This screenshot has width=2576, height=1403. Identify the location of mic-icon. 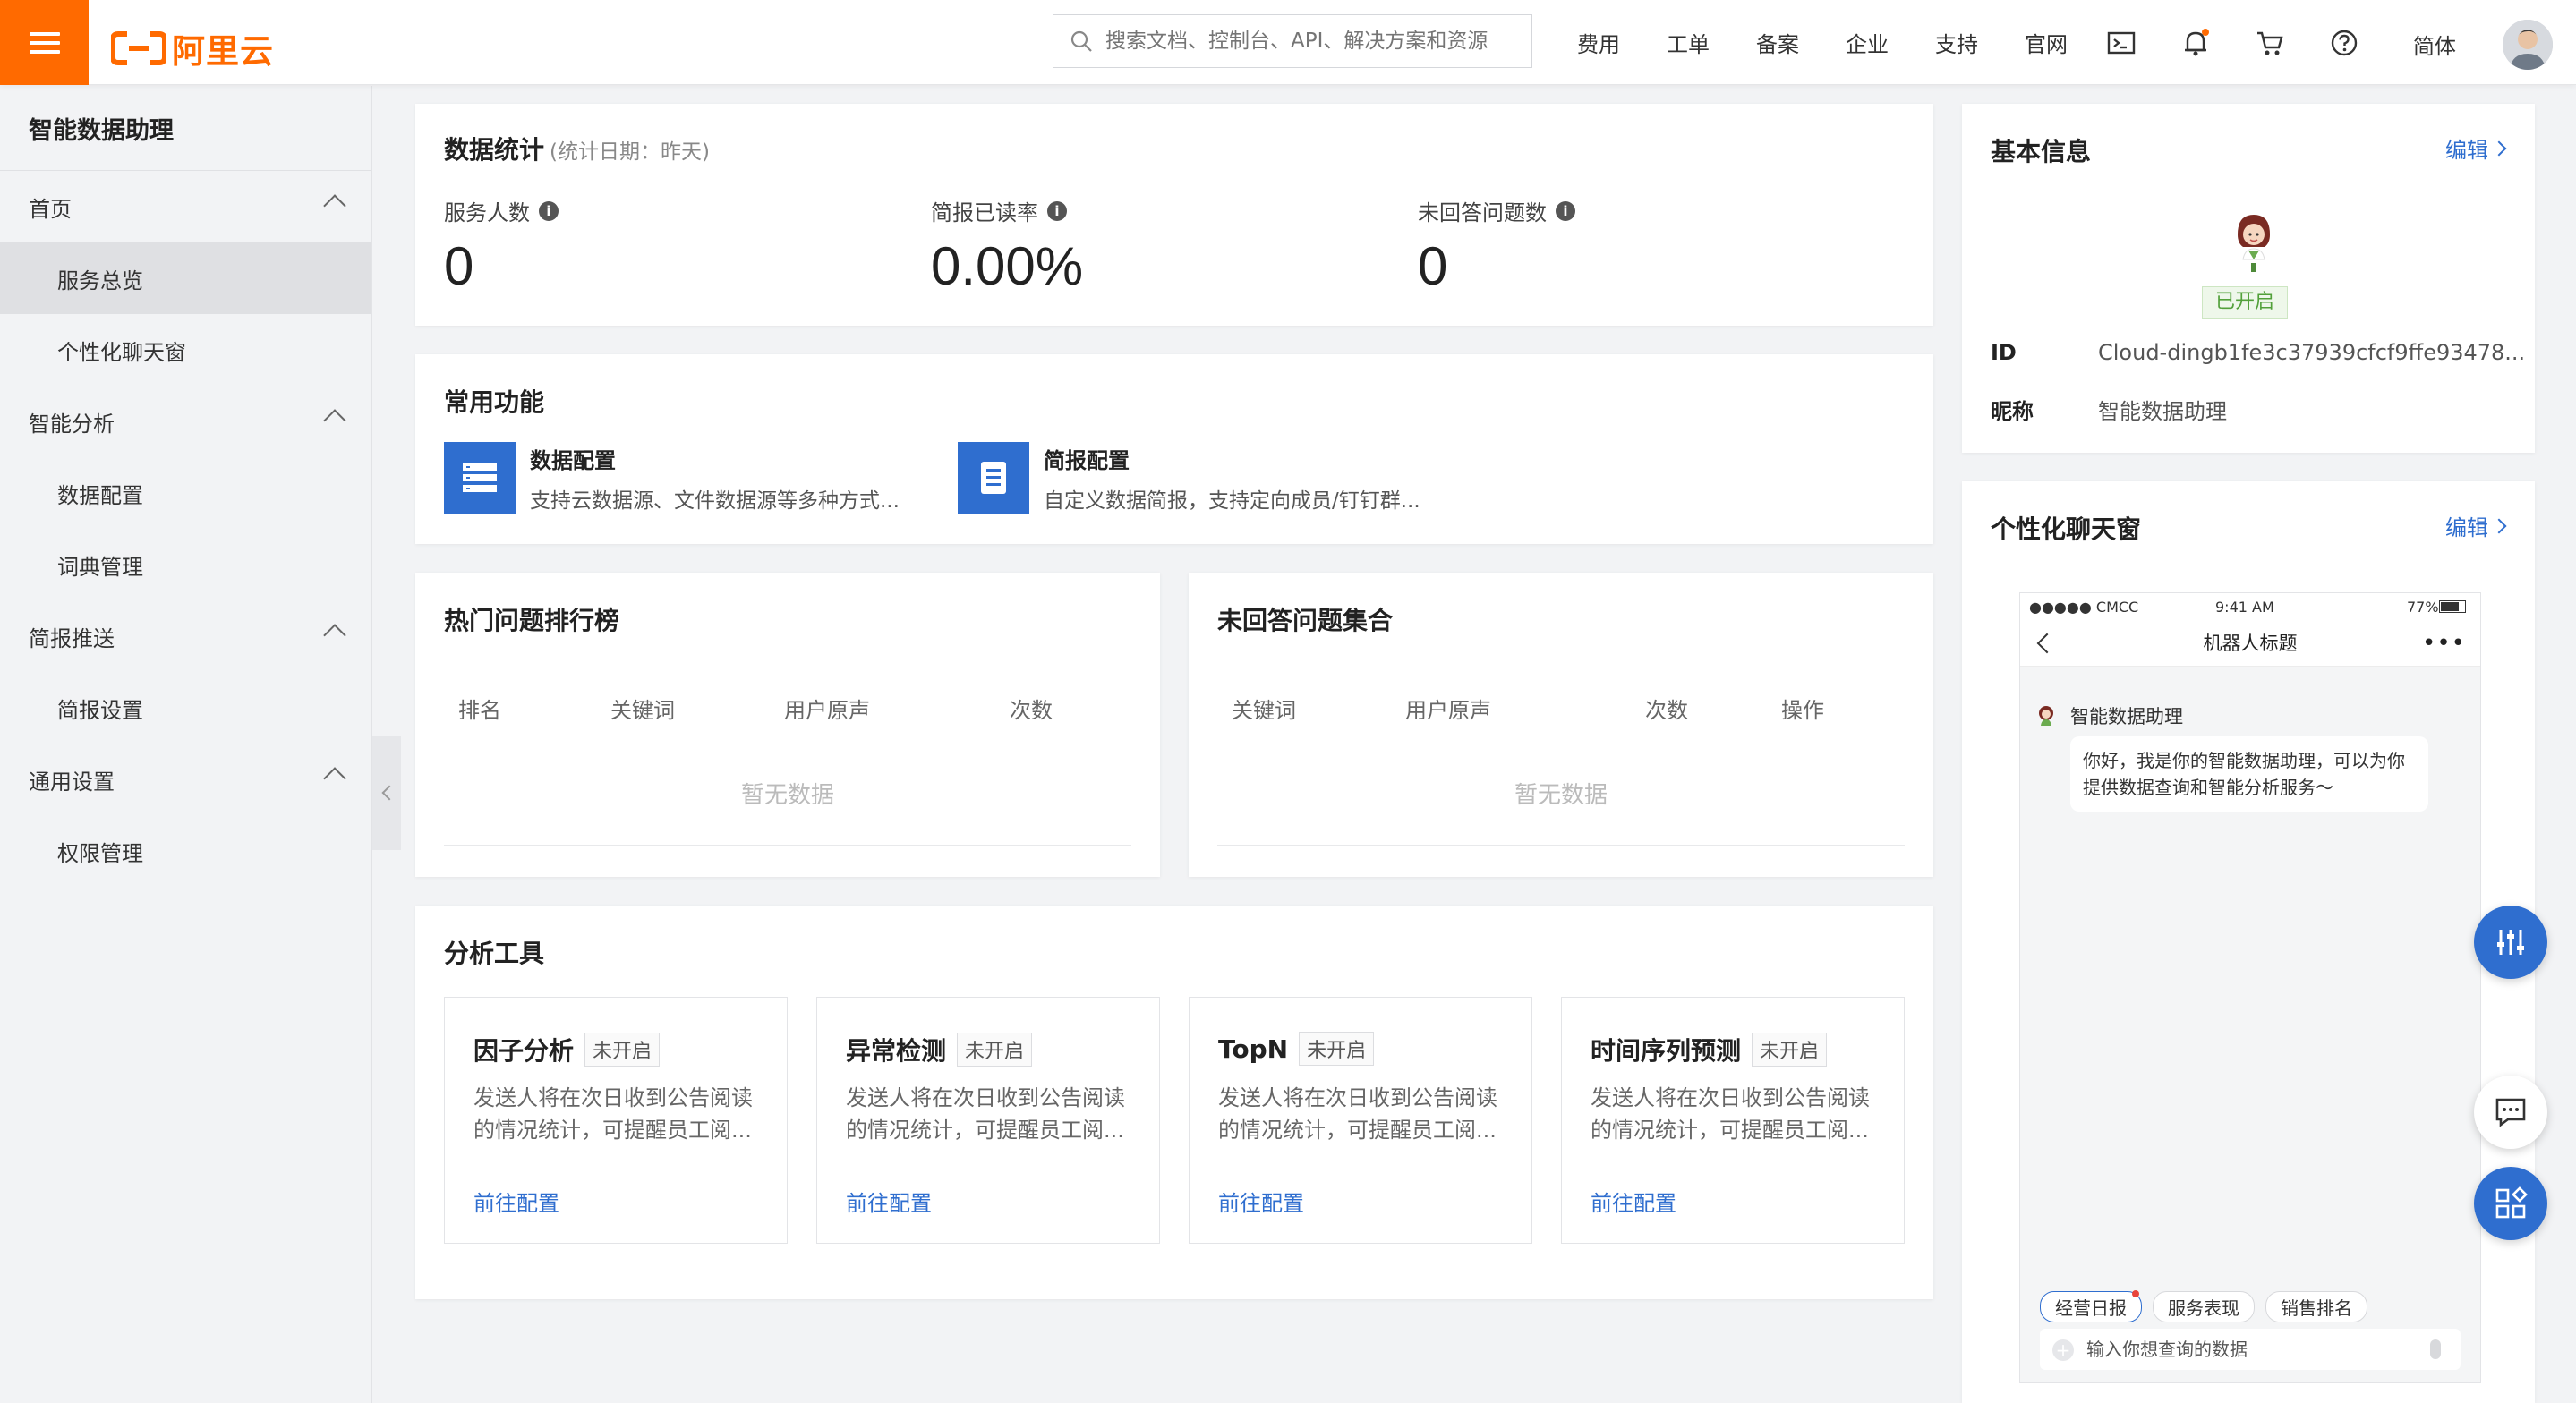
(2435, 1349).